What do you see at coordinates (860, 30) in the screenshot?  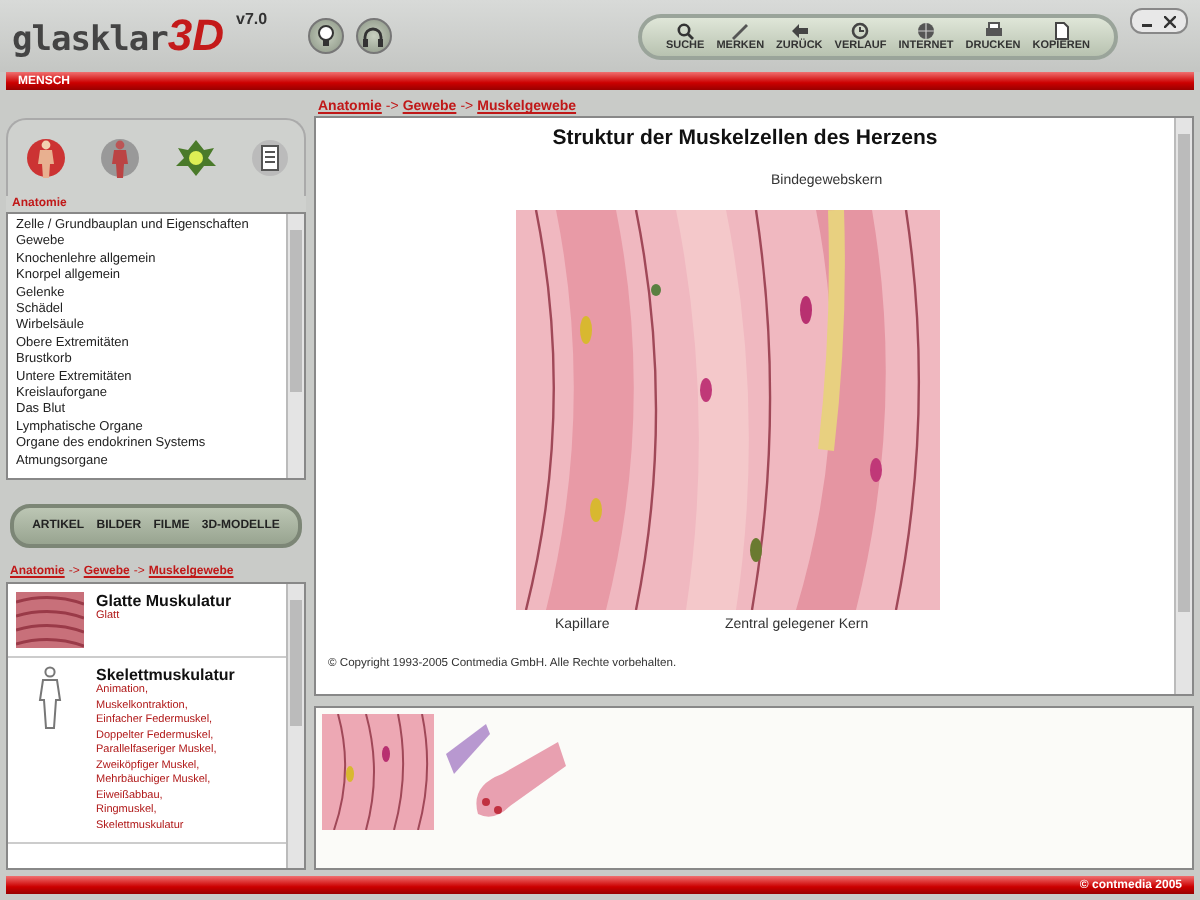 I see `clock-icon` at bounding box center [860, 30].